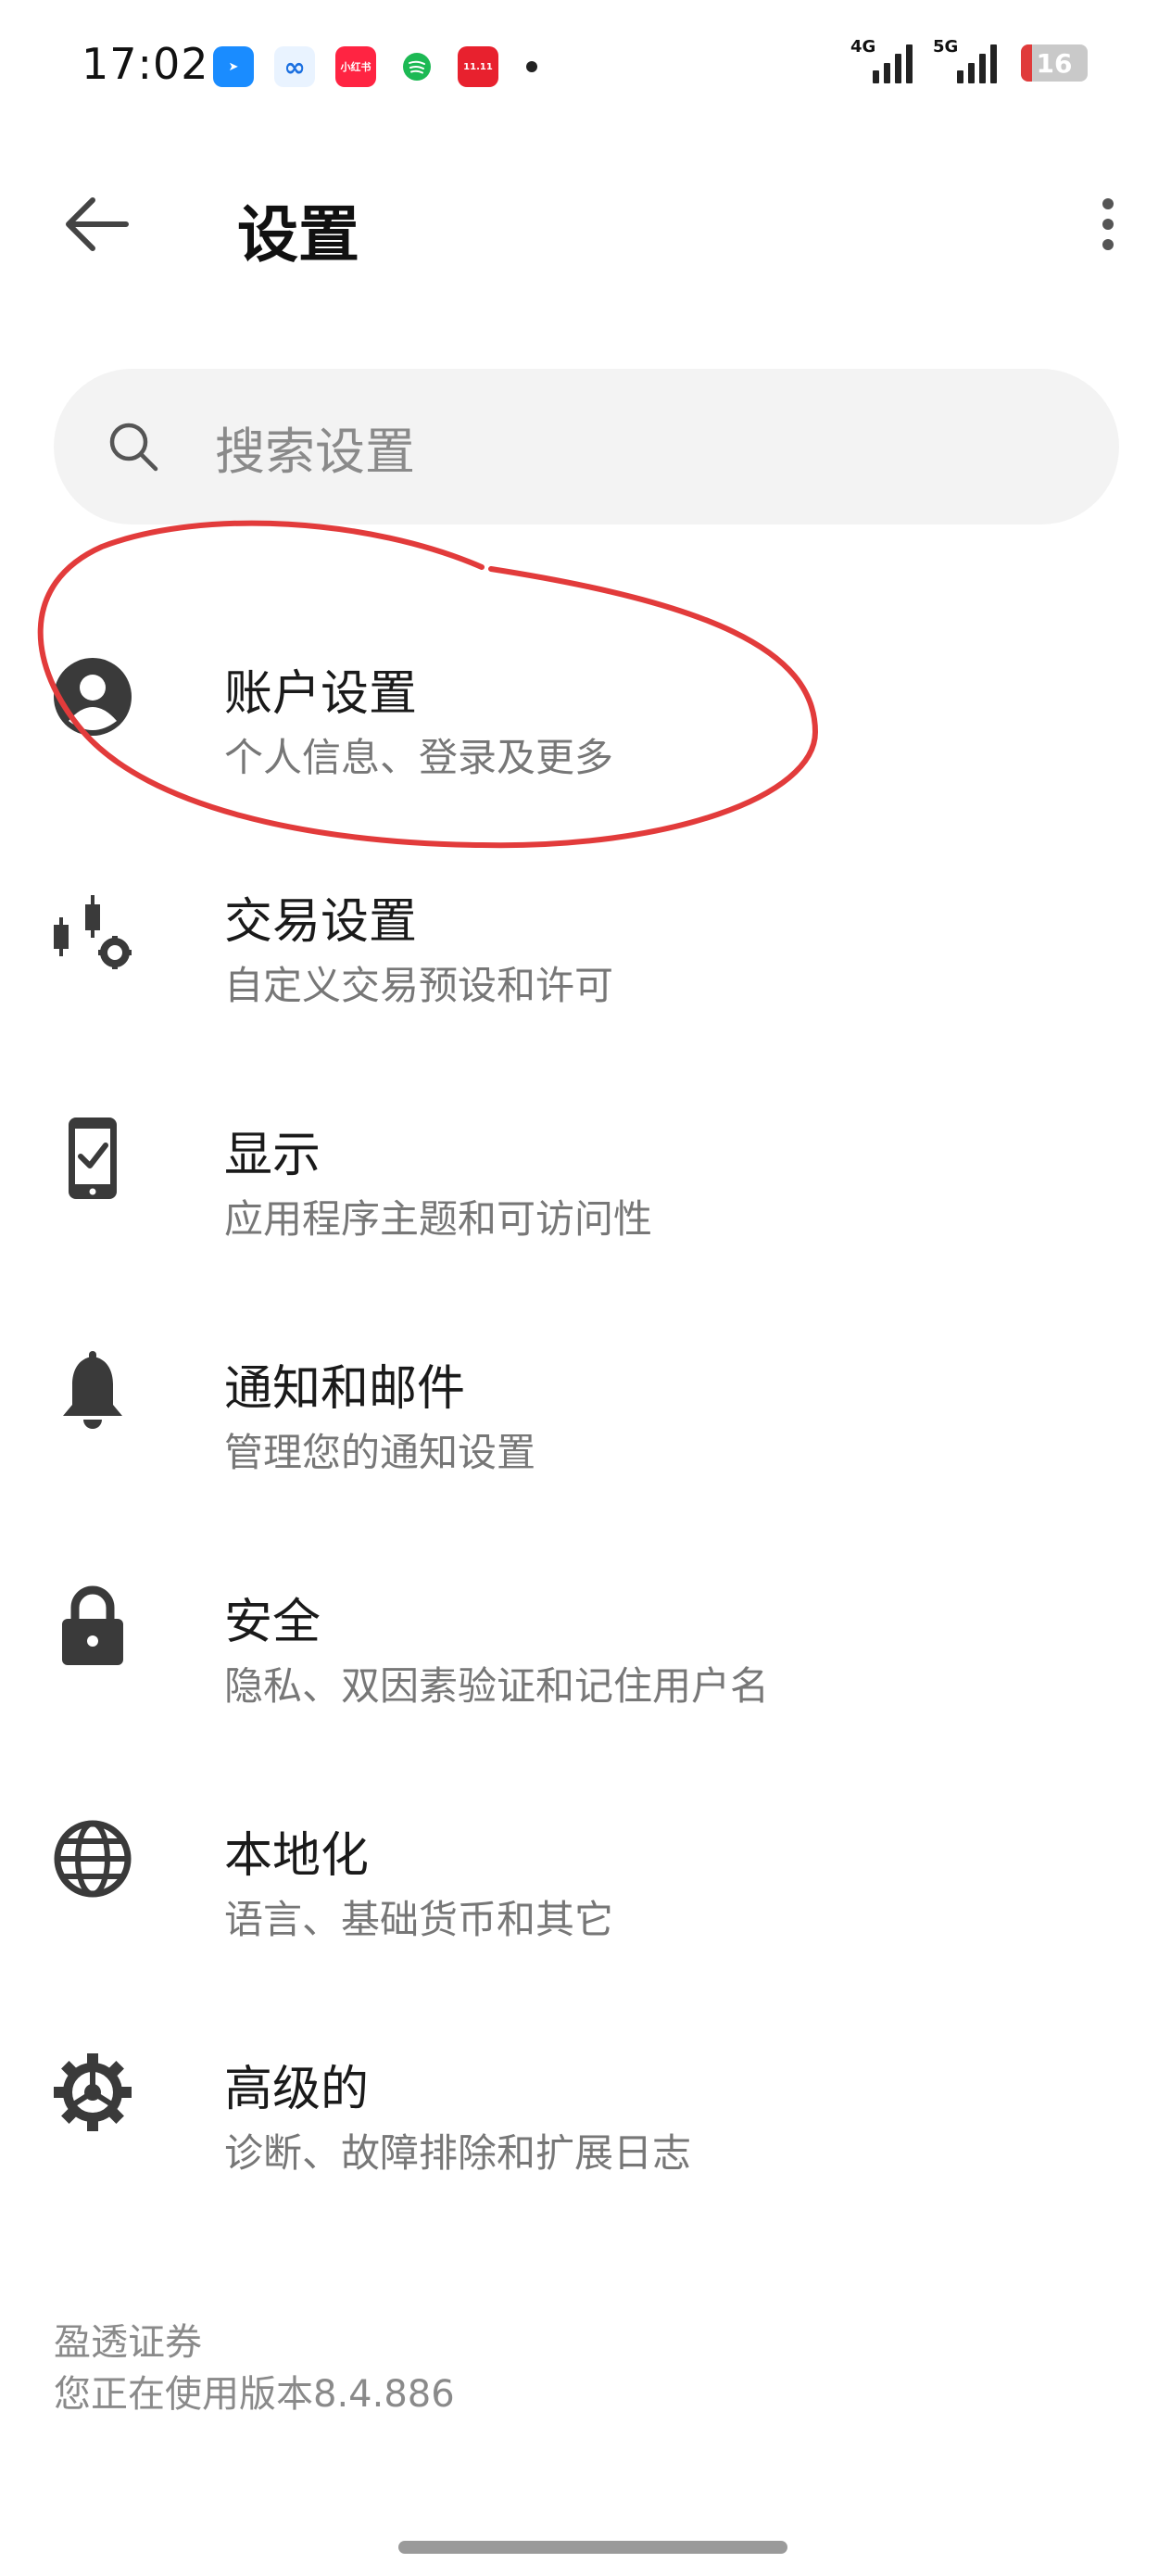  I want to click on bell-icon, so click(93, 1391).